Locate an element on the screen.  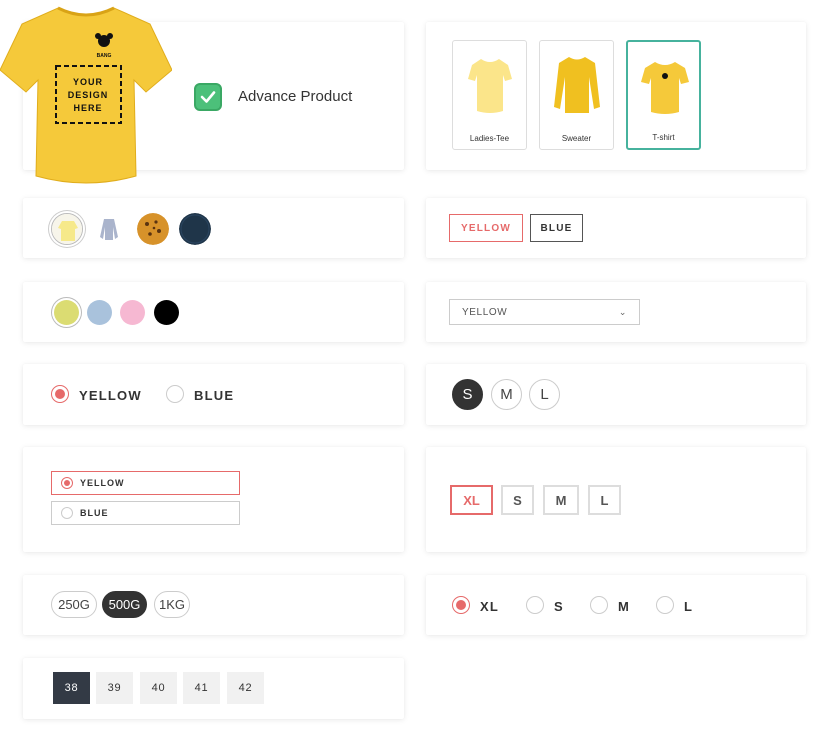
radio-size-m is located at coordinates (599, 605).